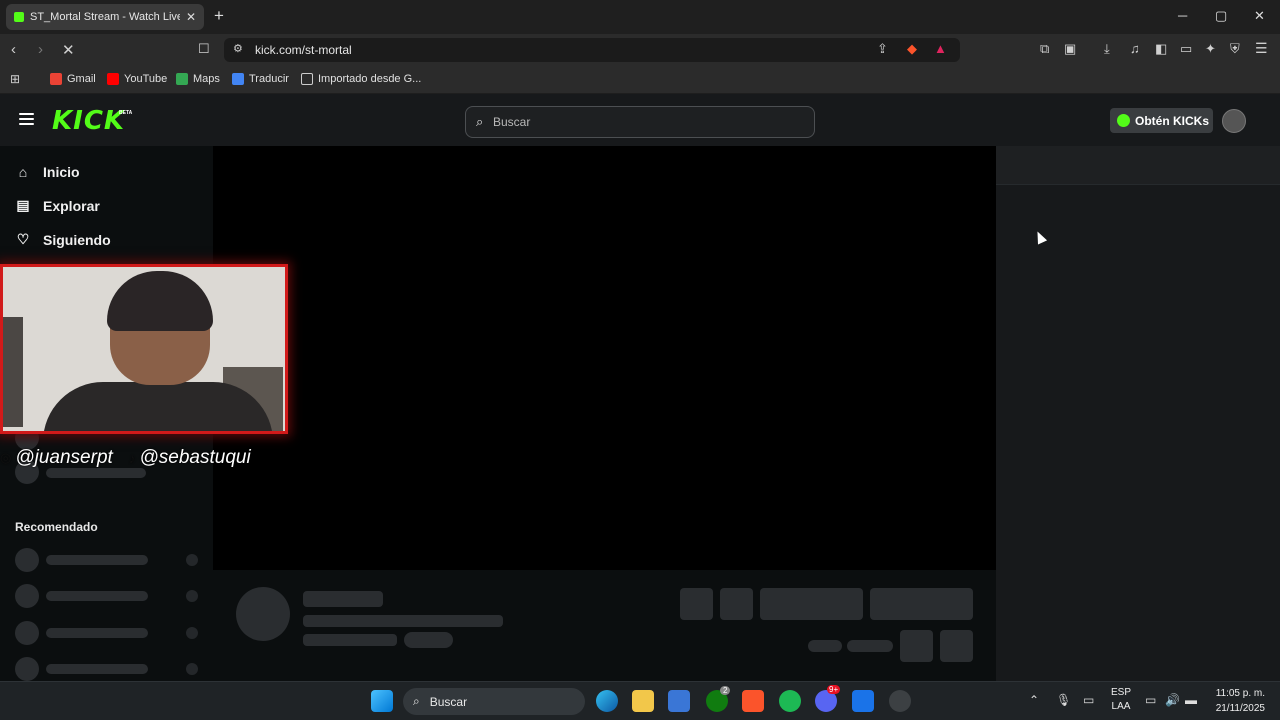  What do you see at coordinates (47, 172) in the screenshot?
I see `sidebar-item-inicio: ⌂ Inicio` at bounding box center [47, 172].